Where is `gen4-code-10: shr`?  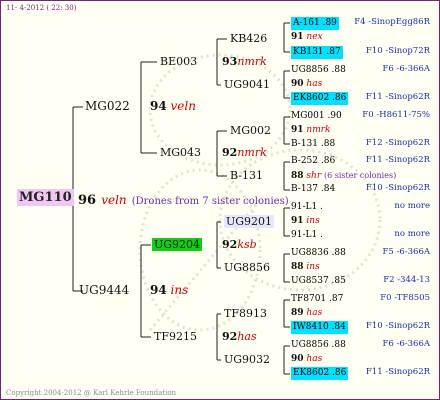
gen4-code-10: shr is located at coordinates (314, 176).